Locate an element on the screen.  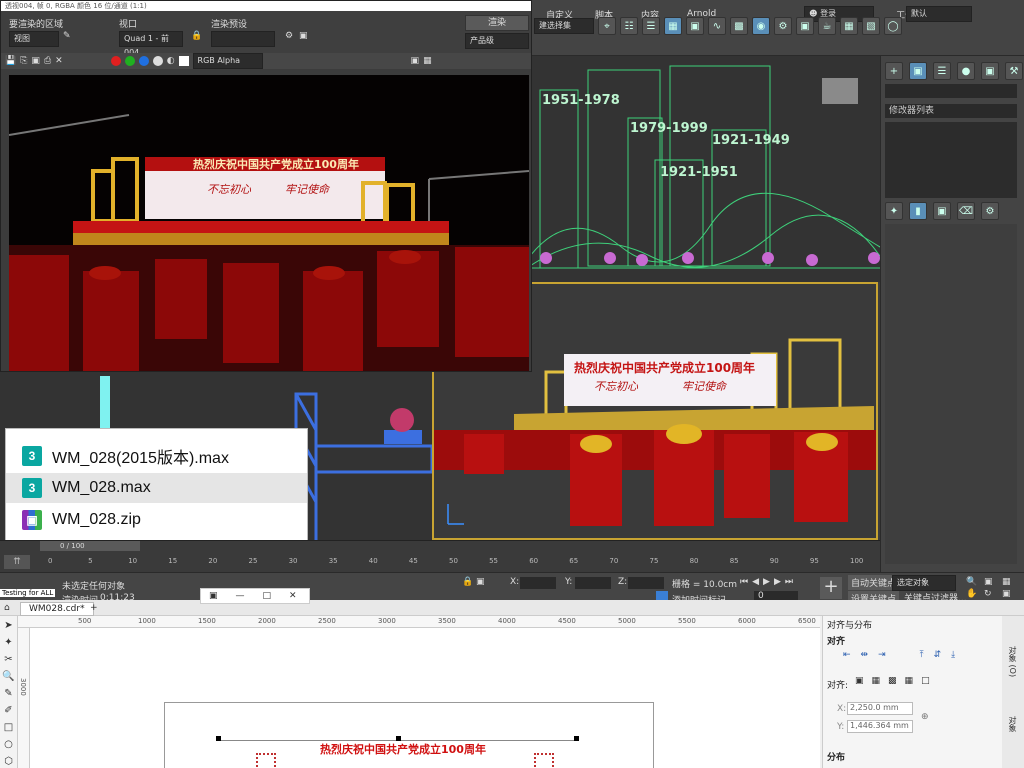
render-button: 渲染 is located at coordinates (497, 23).